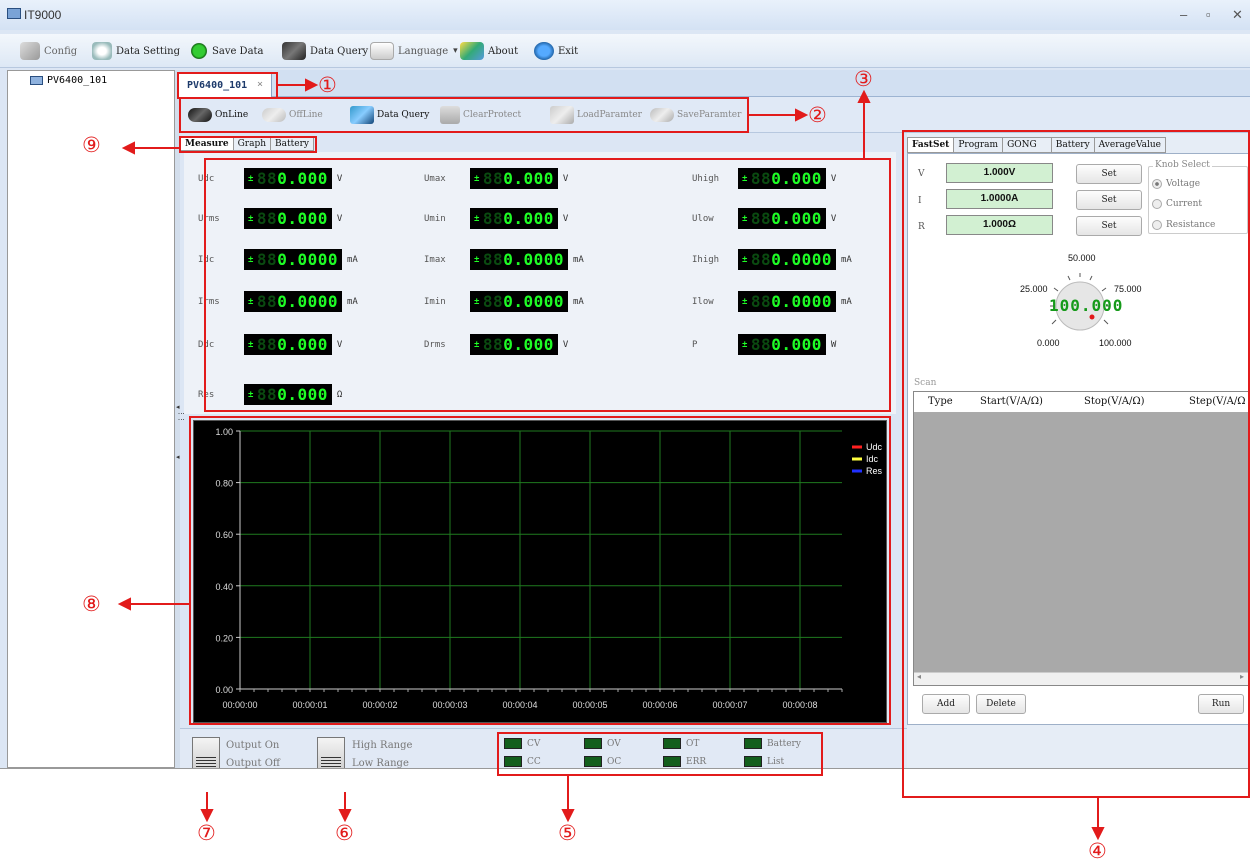 The height and width of the screenshot is (868, 1250). What do you see at coordinates (344, 833) in the screenshot?
I see `callout-number-6: ⑥` at bounding box center [344, 833].